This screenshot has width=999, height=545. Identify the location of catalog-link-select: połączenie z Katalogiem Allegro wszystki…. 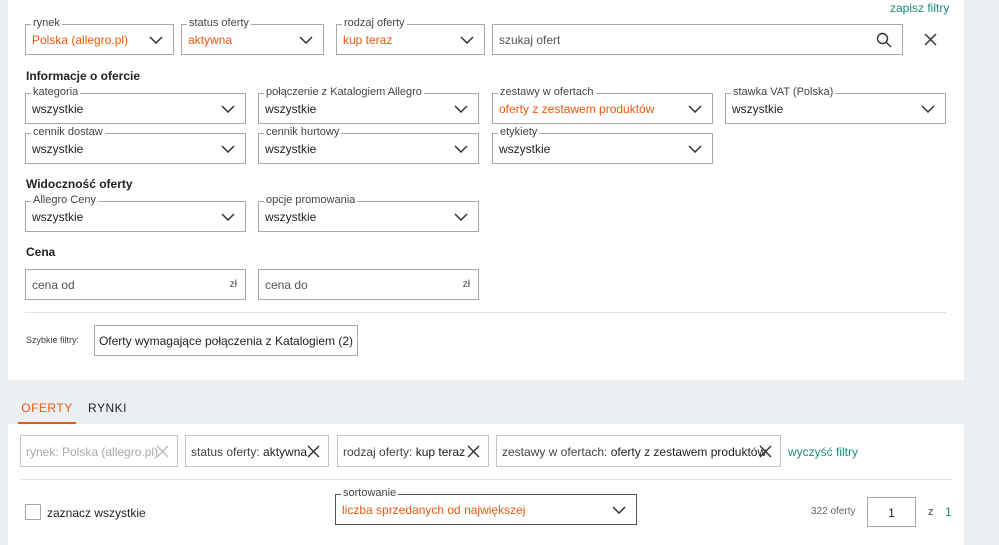
(368, 105).